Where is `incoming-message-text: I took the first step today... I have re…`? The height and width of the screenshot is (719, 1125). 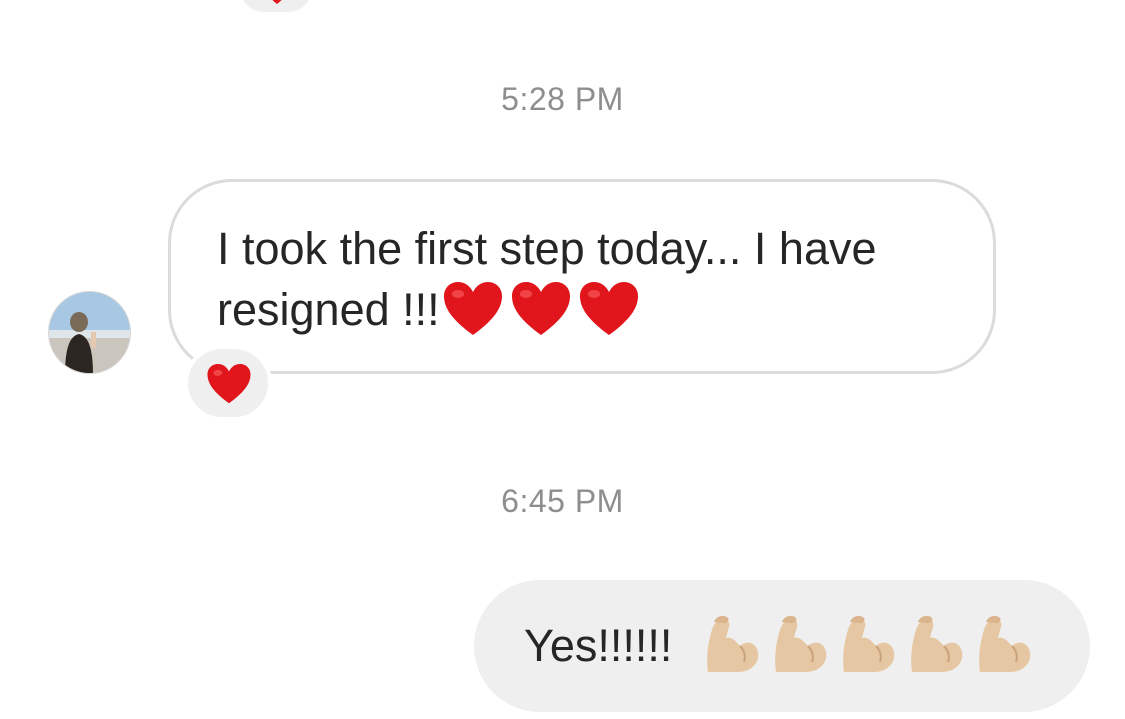
incoming-message-text: I took the first step today... I have re… is located at coordinates (587, 279).